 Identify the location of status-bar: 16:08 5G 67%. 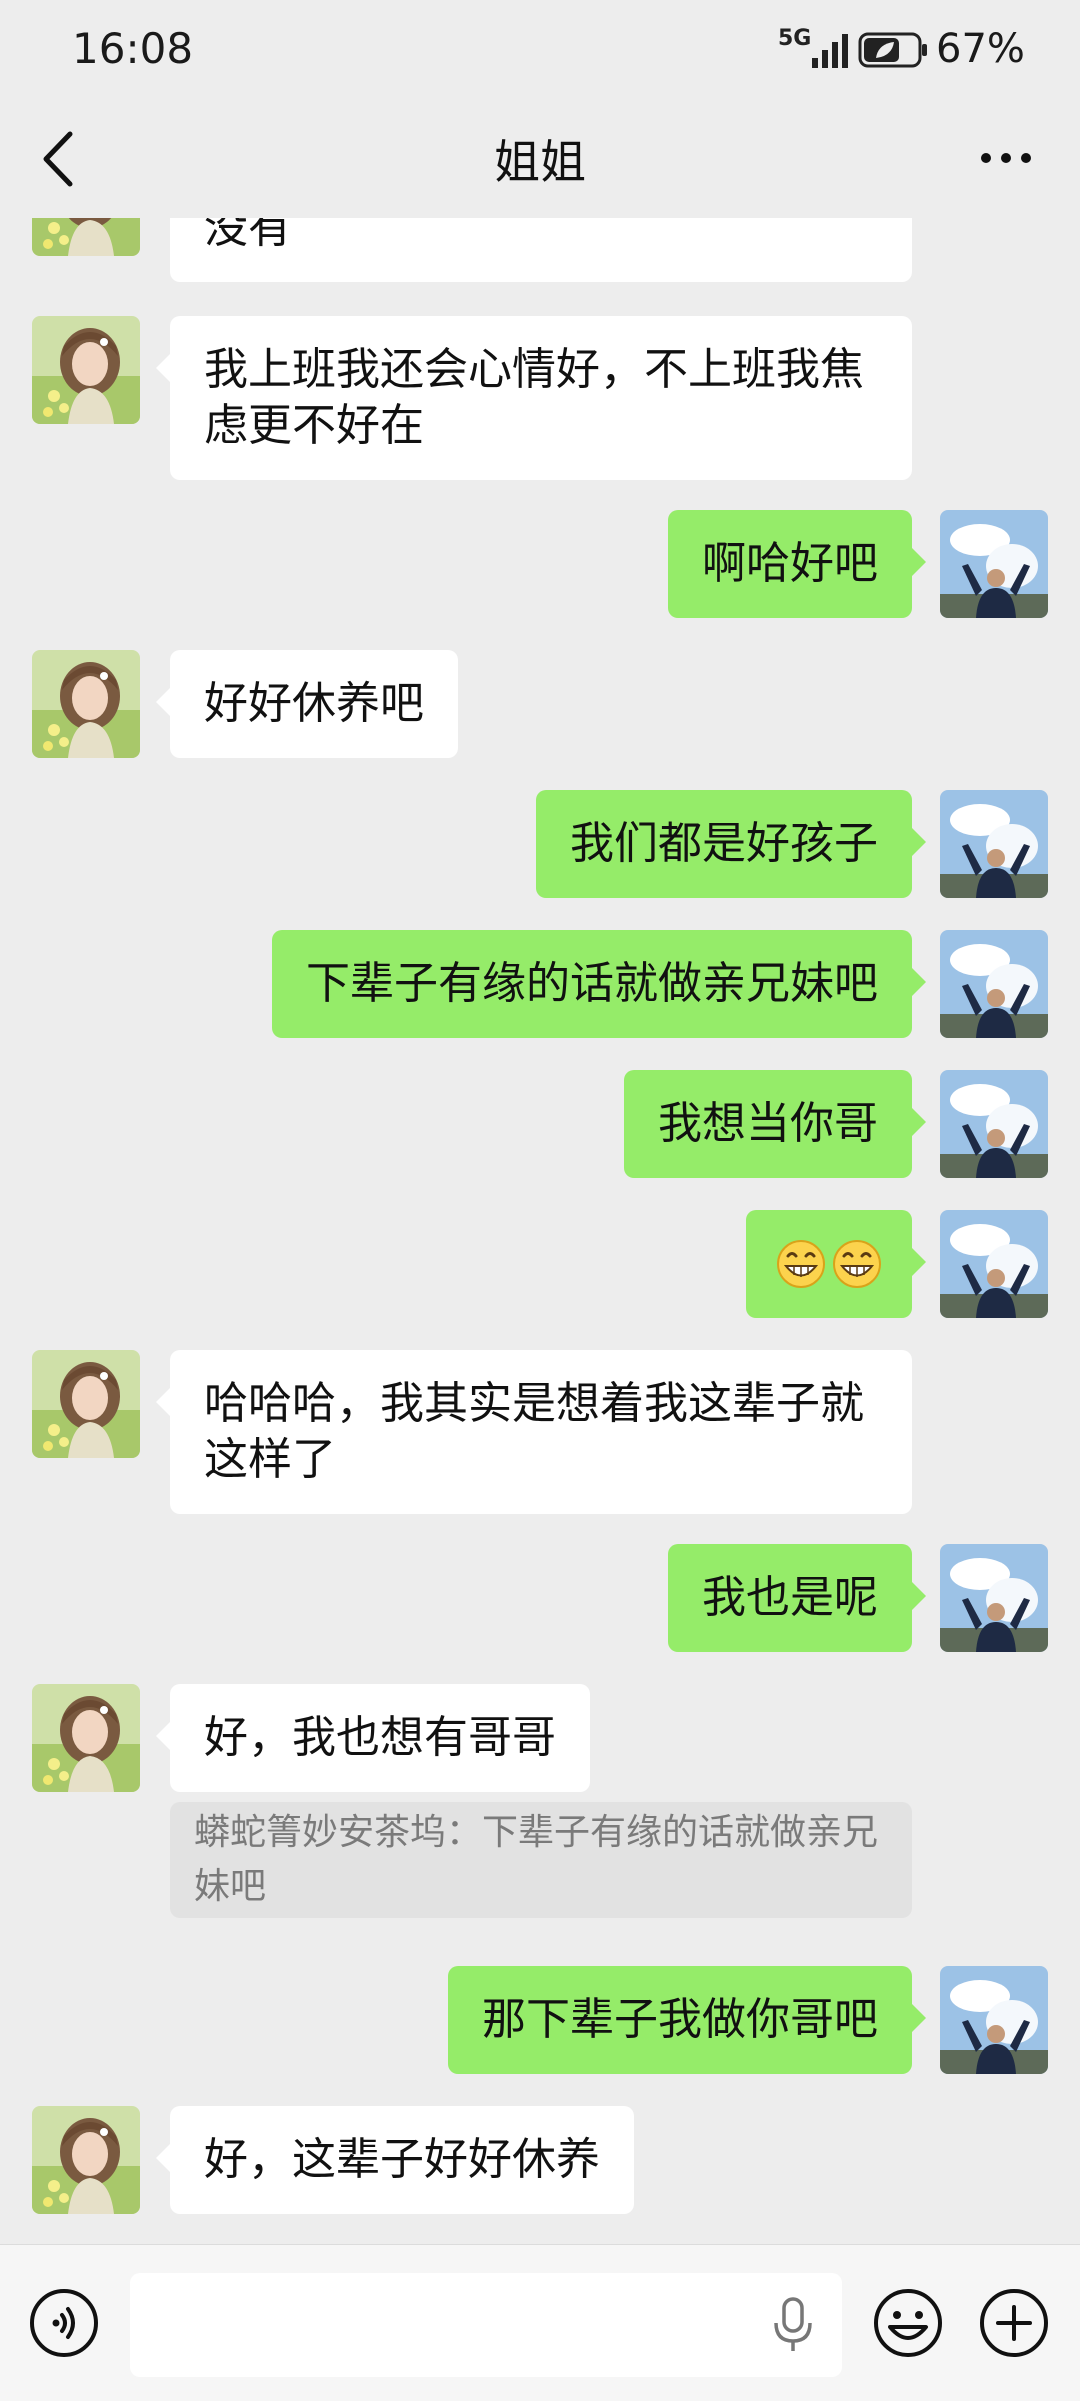
(540, 50).